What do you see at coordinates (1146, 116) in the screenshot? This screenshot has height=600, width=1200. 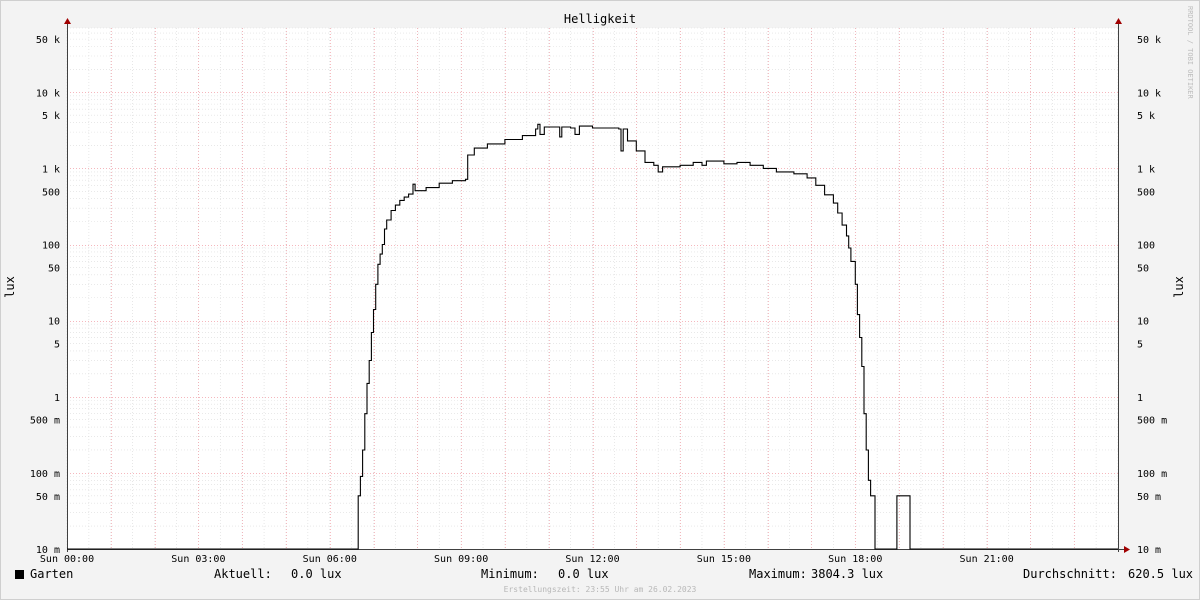 I see `y-tick-label-right: 5 k` at bounding box center [1146, 116].